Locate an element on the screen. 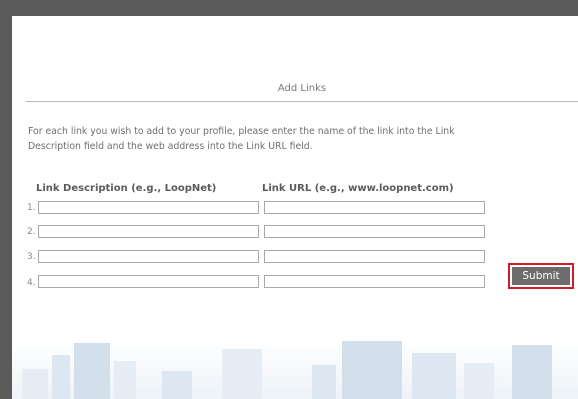 The width and height of the screenshot is (578, 399). row-number: 4. is located at coordinates (31, 283).